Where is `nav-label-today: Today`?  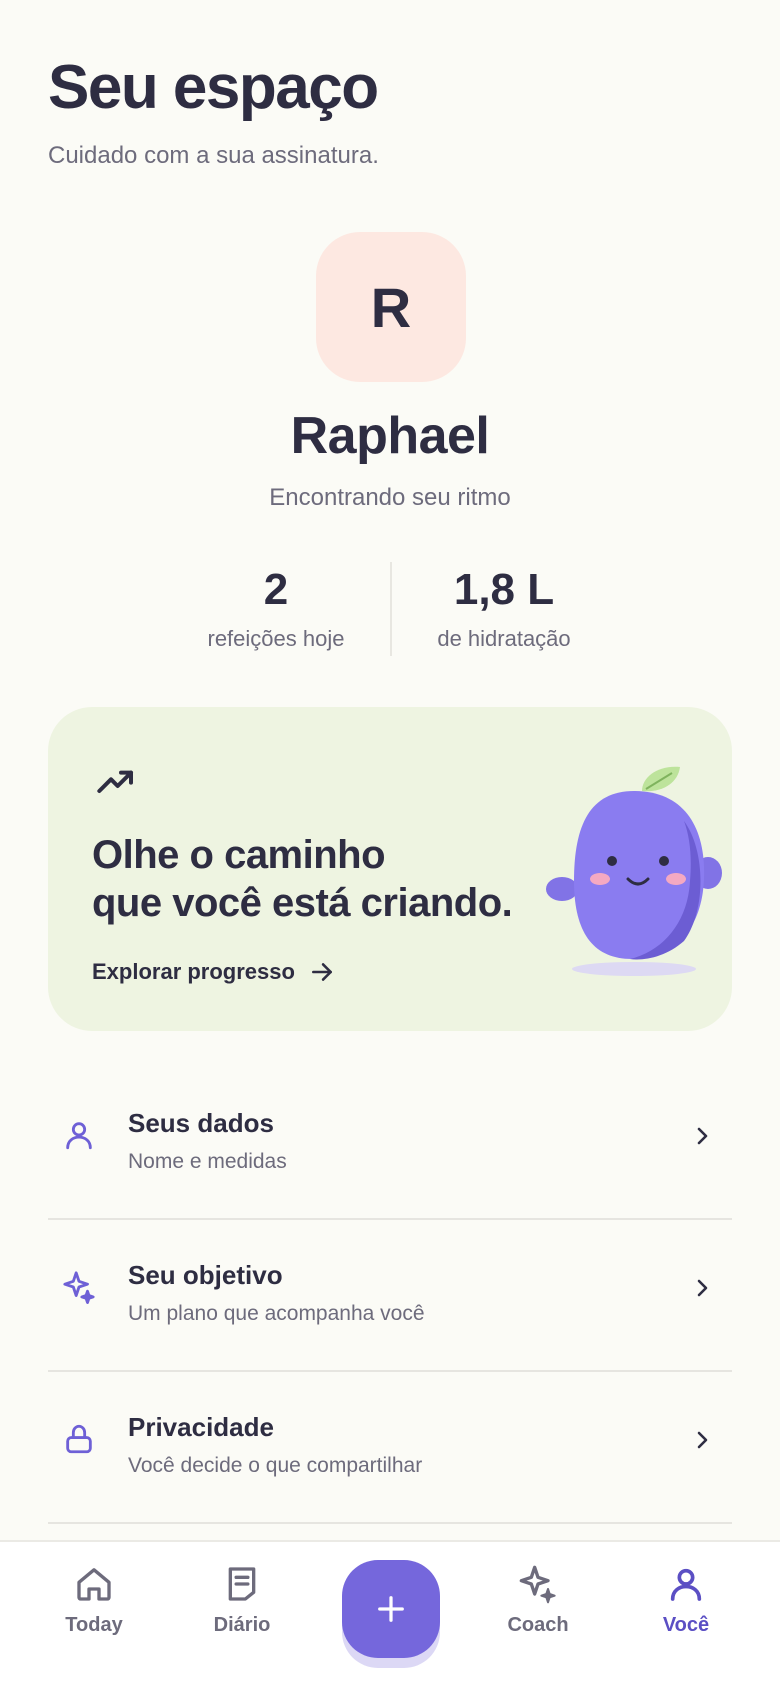 nav-label-today: Today is located at coordinates (94, 1625).